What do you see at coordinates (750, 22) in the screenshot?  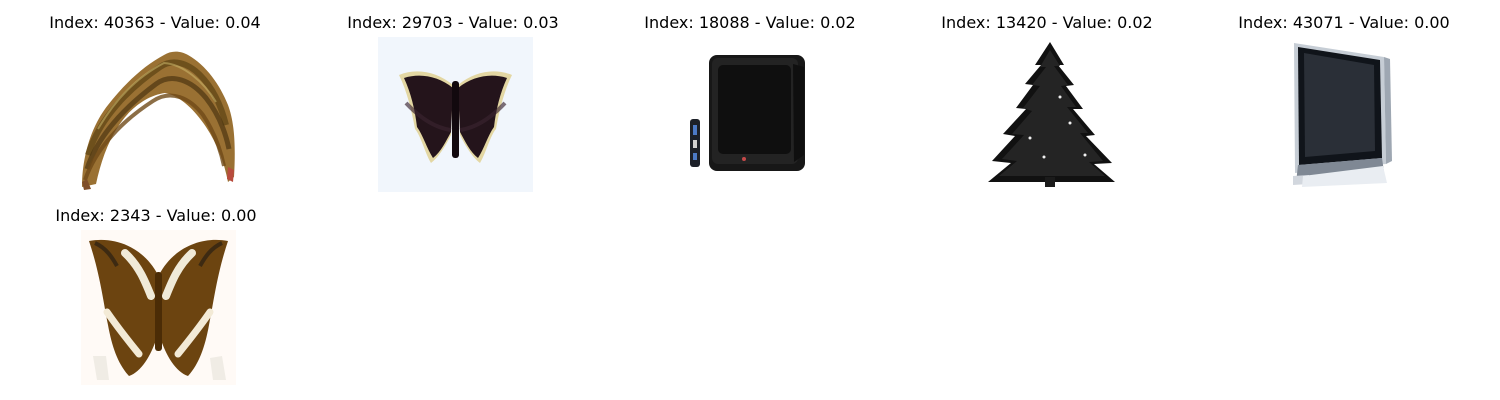 I see `image-title: Index: 18088 - Value: 0.02` at bounding box center [750, 22].